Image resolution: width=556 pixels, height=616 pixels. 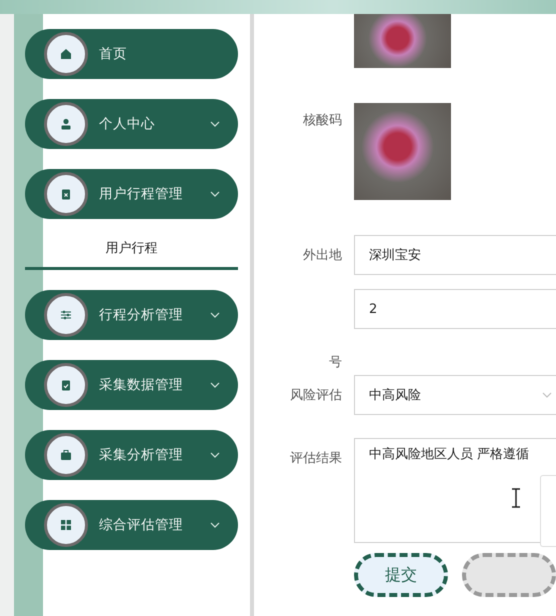 What do you see at coordinates (509, 575) in the screenshot?
I see `cancel-button` at bounding box center [509, 575].